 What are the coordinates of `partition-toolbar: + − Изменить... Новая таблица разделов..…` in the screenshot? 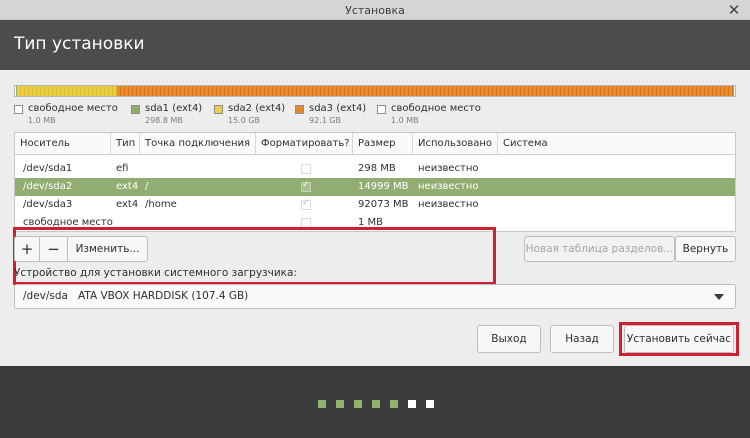 It's located at (375, 249).